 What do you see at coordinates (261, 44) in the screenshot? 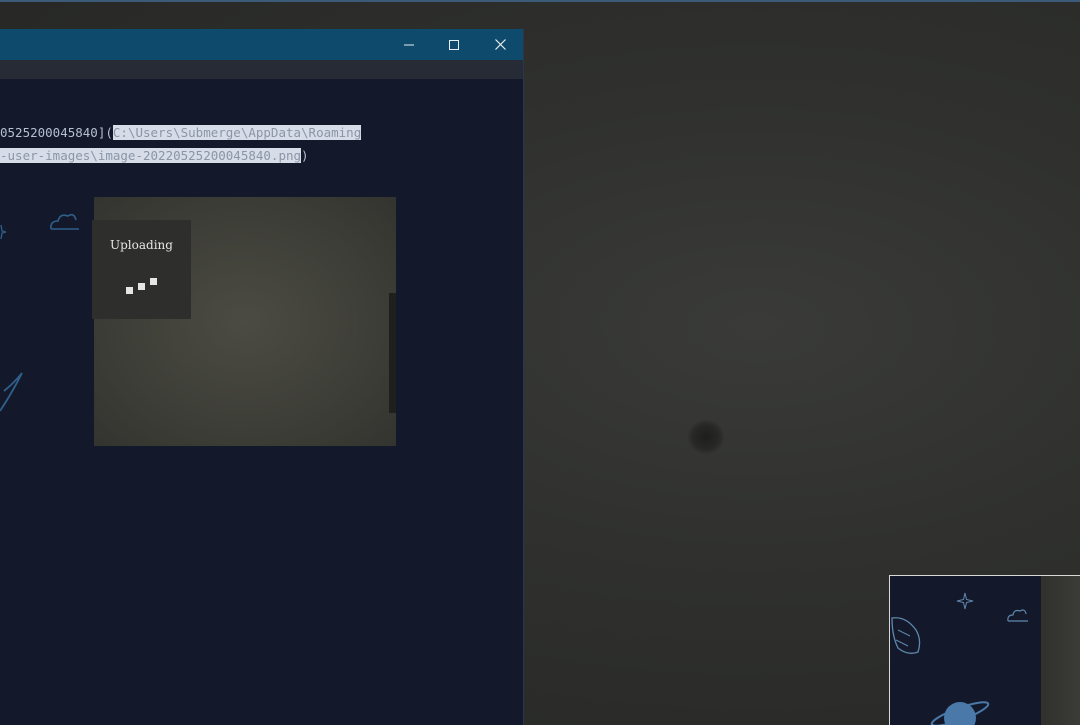
I see `window-titlebar` at bounding box center [261, 44].